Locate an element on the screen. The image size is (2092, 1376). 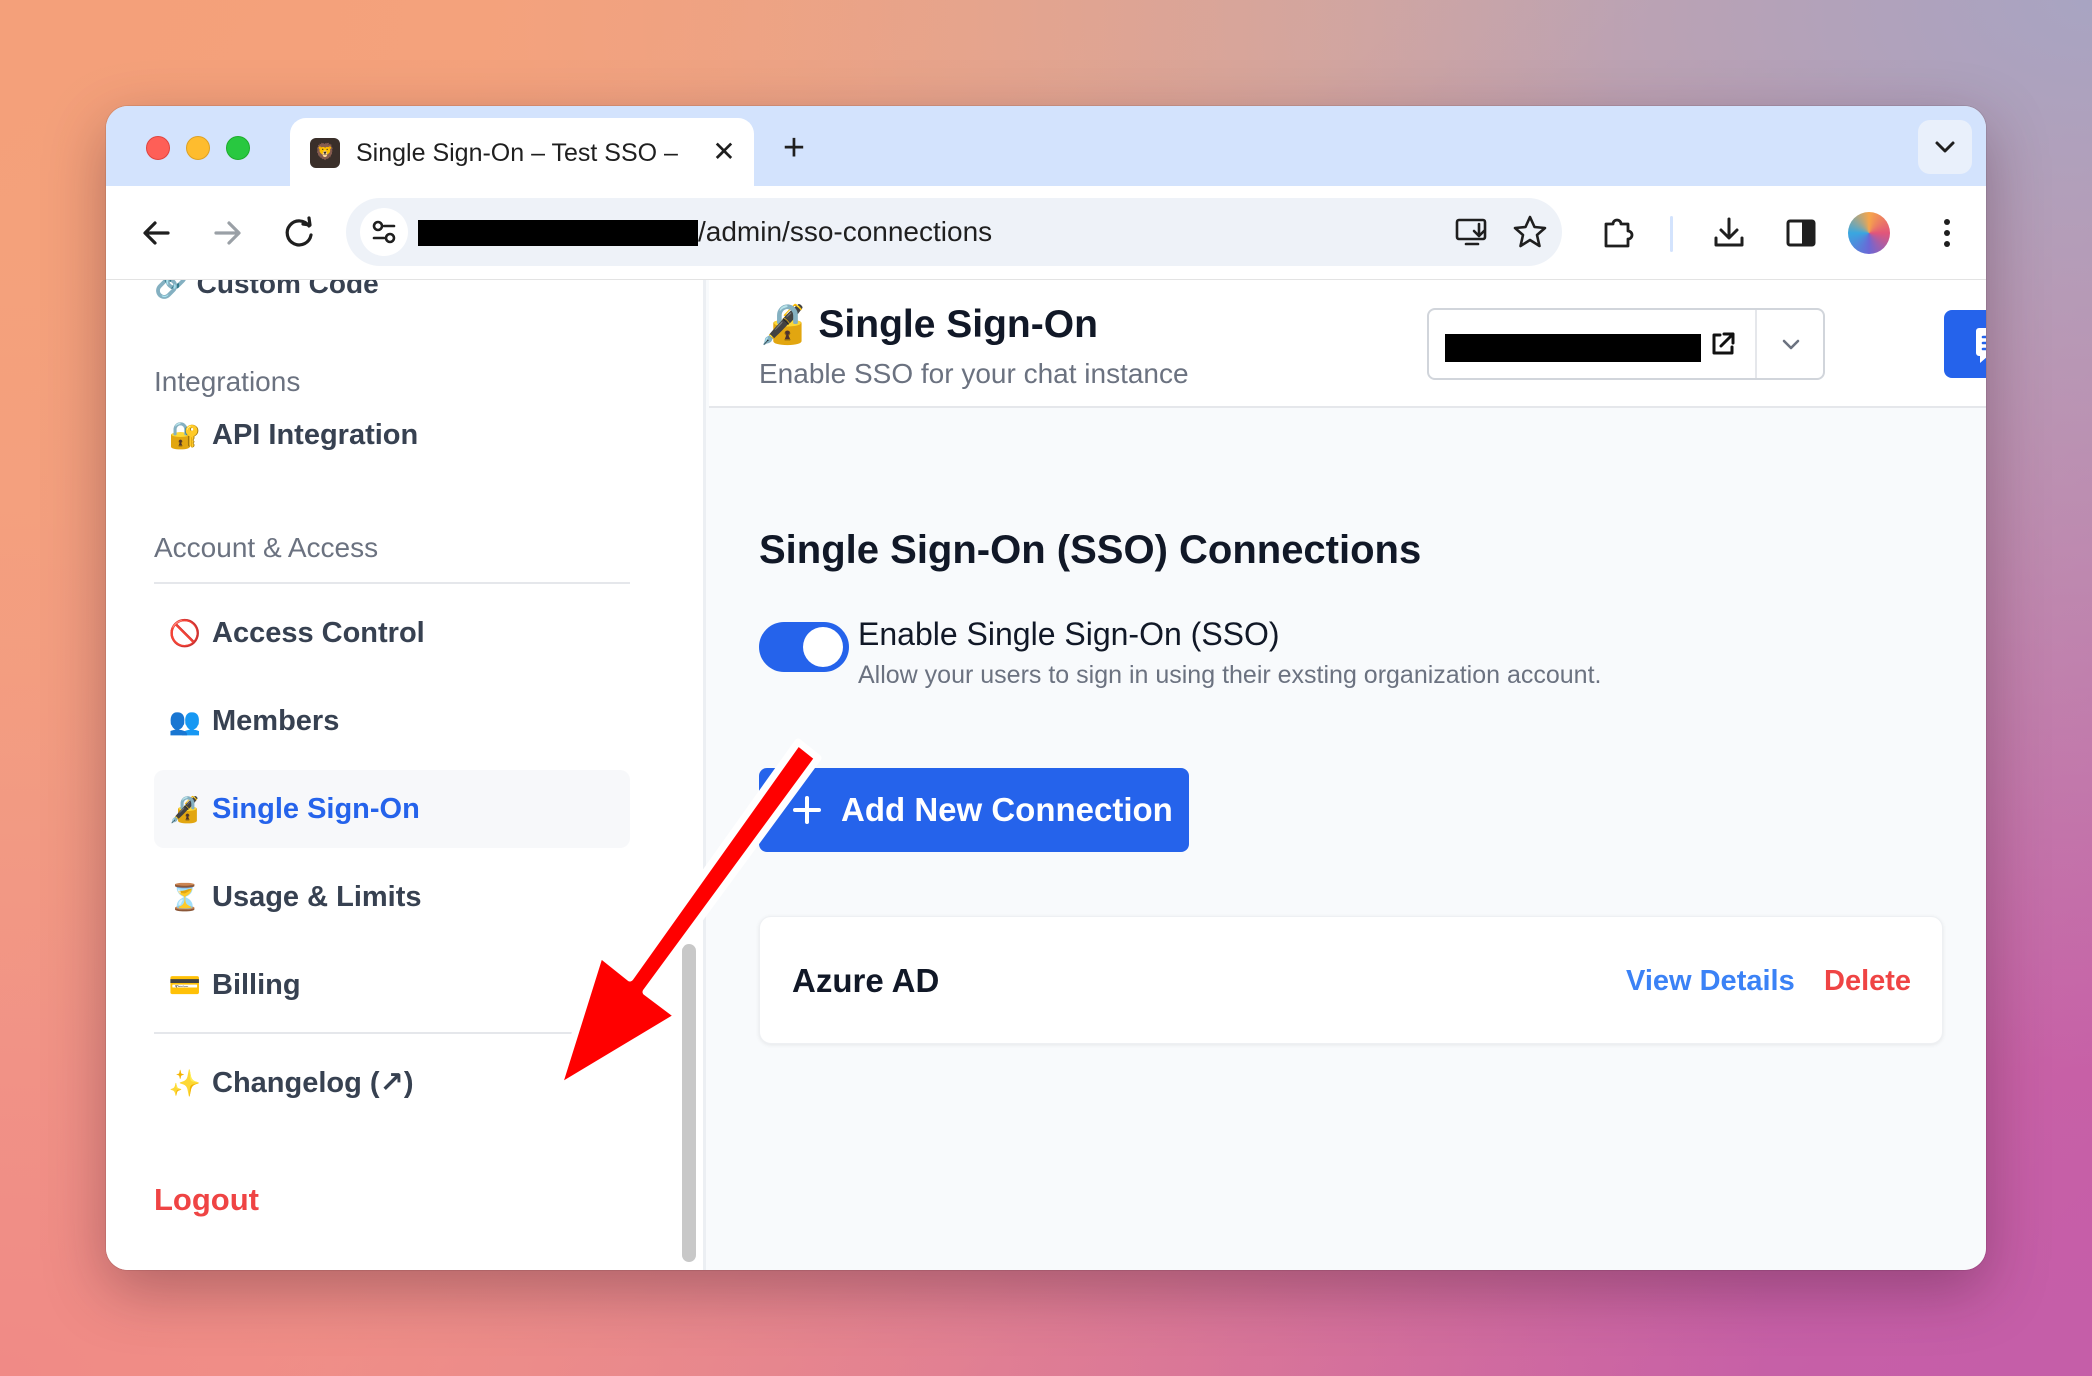
kebab-menu-icon is located at coordinates (1947, 233).